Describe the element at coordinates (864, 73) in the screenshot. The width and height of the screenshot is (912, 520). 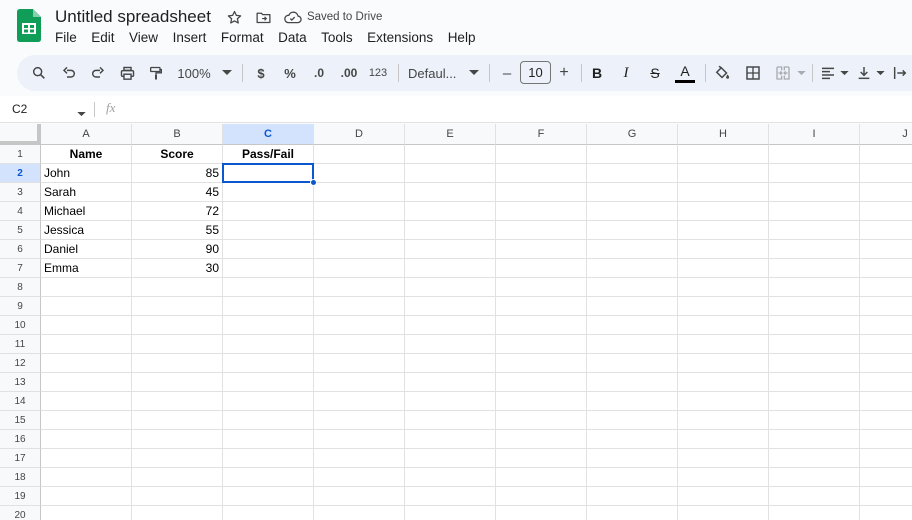
I see `vertical-align-icon` at that location.